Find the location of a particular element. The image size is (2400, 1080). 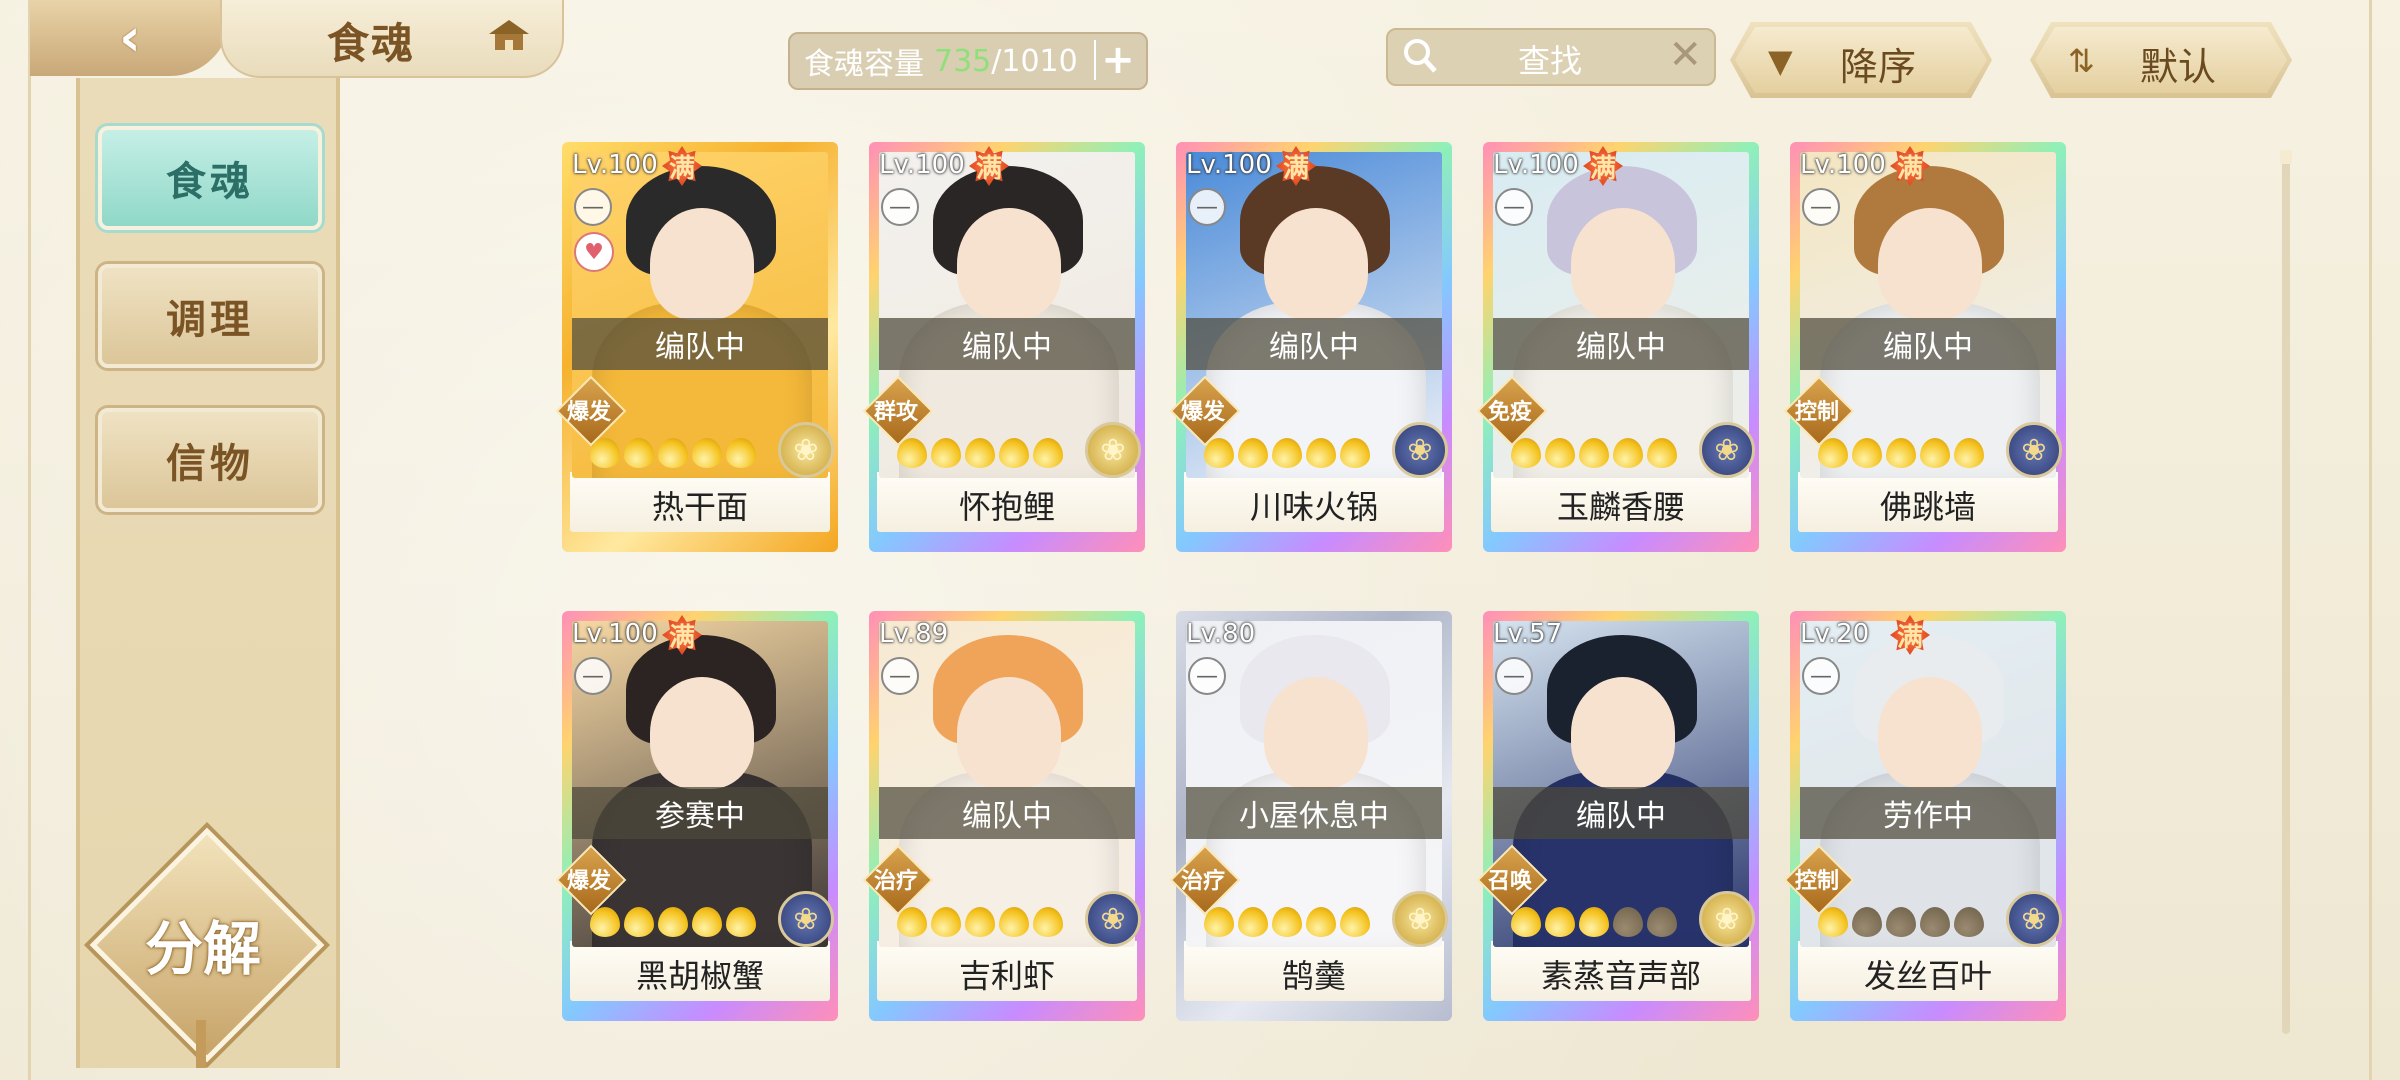

food-soul-card: Lv.100 满 — 编队中 免疫 ❀ 玉麟香腰 is located at coordinates (1617, 347).